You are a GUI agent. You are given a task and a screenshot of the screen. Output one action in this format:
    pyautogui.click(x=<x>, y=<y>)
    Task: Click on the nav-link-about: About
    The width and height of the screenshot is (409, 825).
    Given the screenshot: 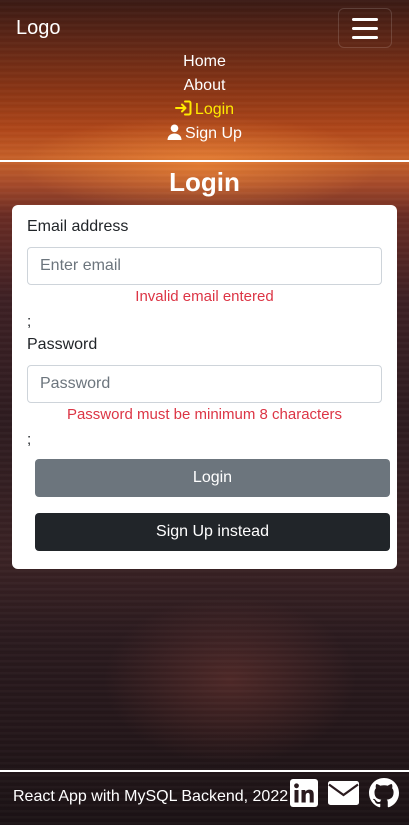 What is the action you would take?
    pyautogui.click(x=204, y=87)
    